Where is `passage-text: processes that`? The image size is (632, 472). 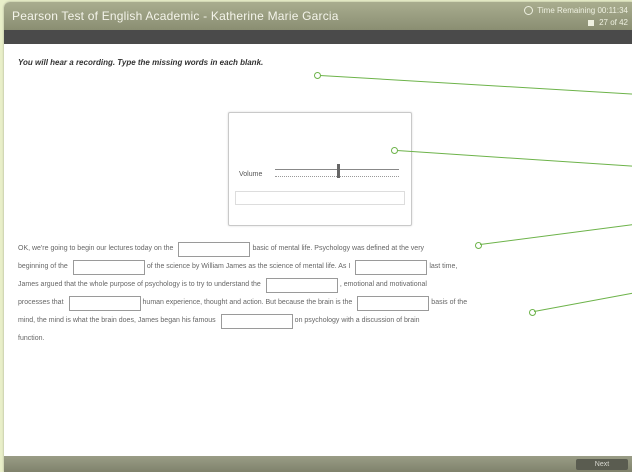 passage-text: processes that is located at coordinates (41, 302).